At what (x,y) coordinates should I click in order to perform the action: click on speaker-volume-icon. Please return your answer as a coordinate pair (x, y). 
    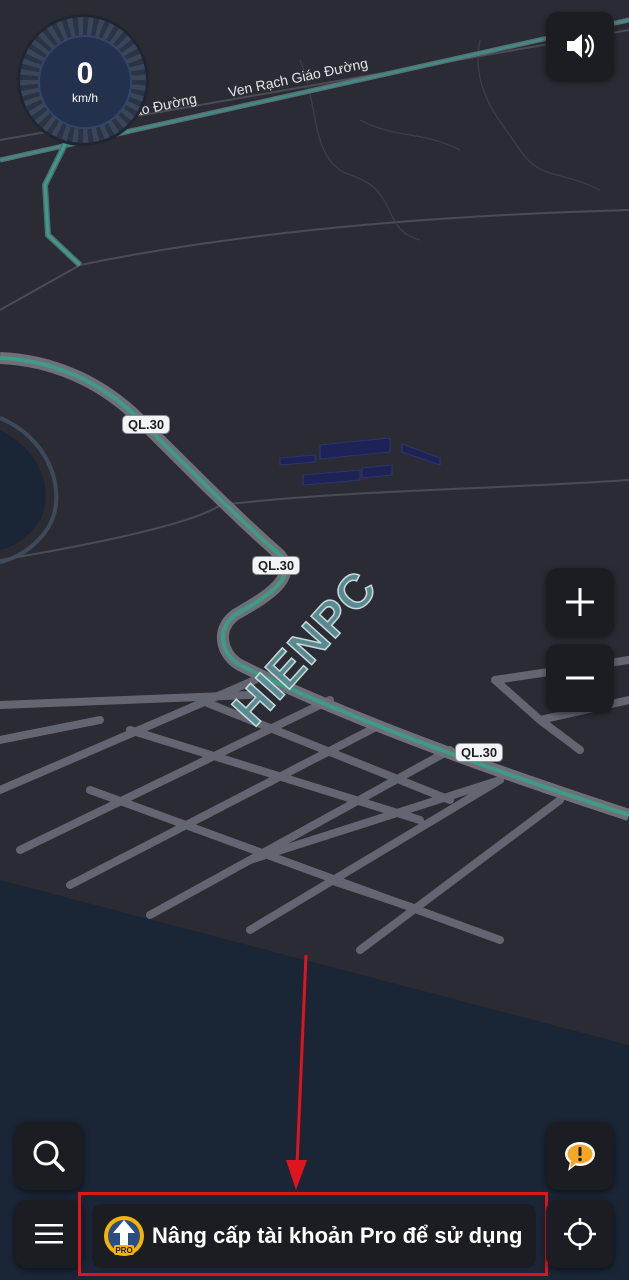
    Looking at the image, I should click on (580, 46).